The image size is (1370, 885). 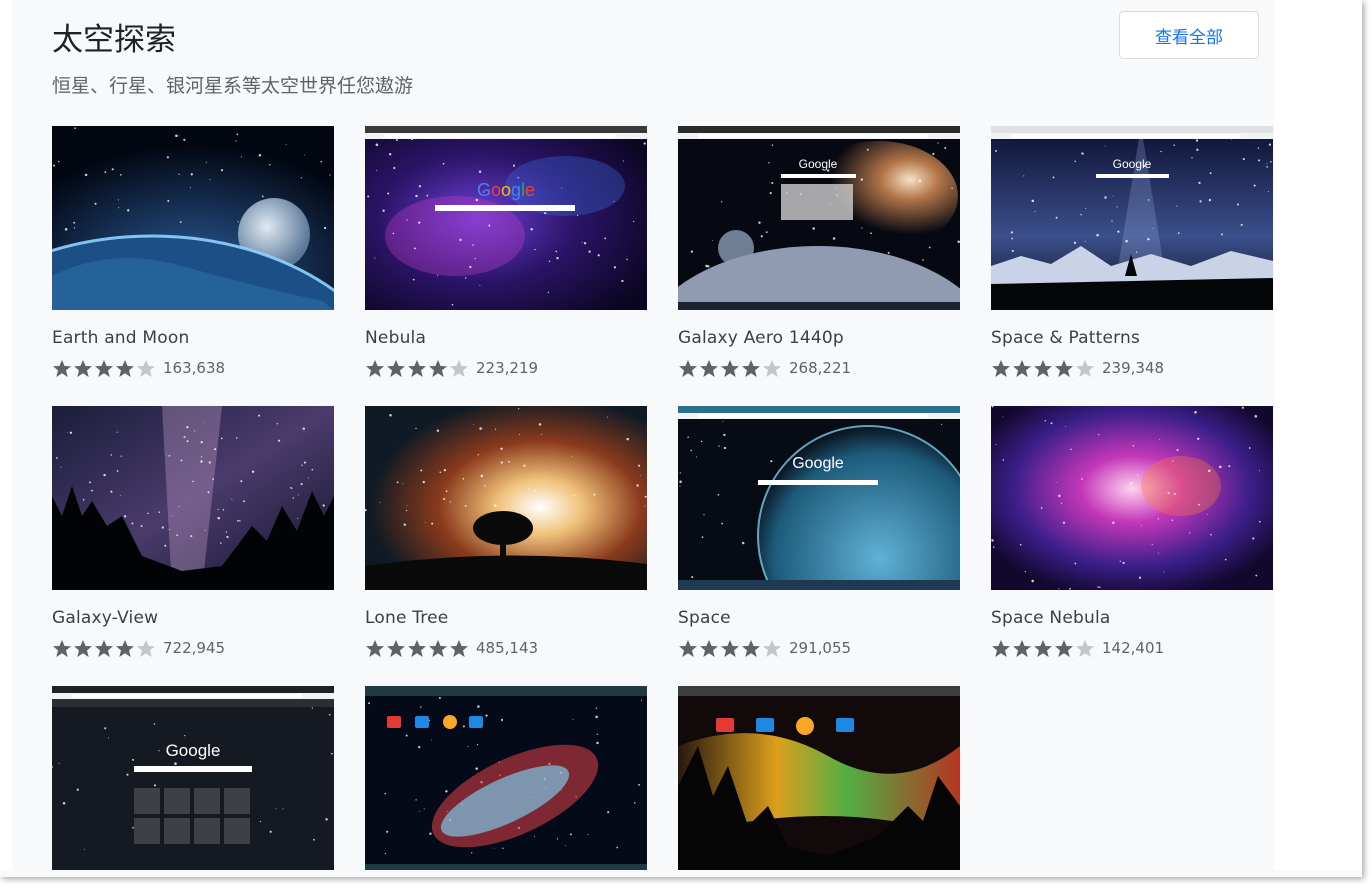 What do you see at coordinates (233, 86) in the screenshot?
I see `section-subtitle: 恒星、行星、银河星系等太空世界任您遨游` at bounding box center [233, 86].